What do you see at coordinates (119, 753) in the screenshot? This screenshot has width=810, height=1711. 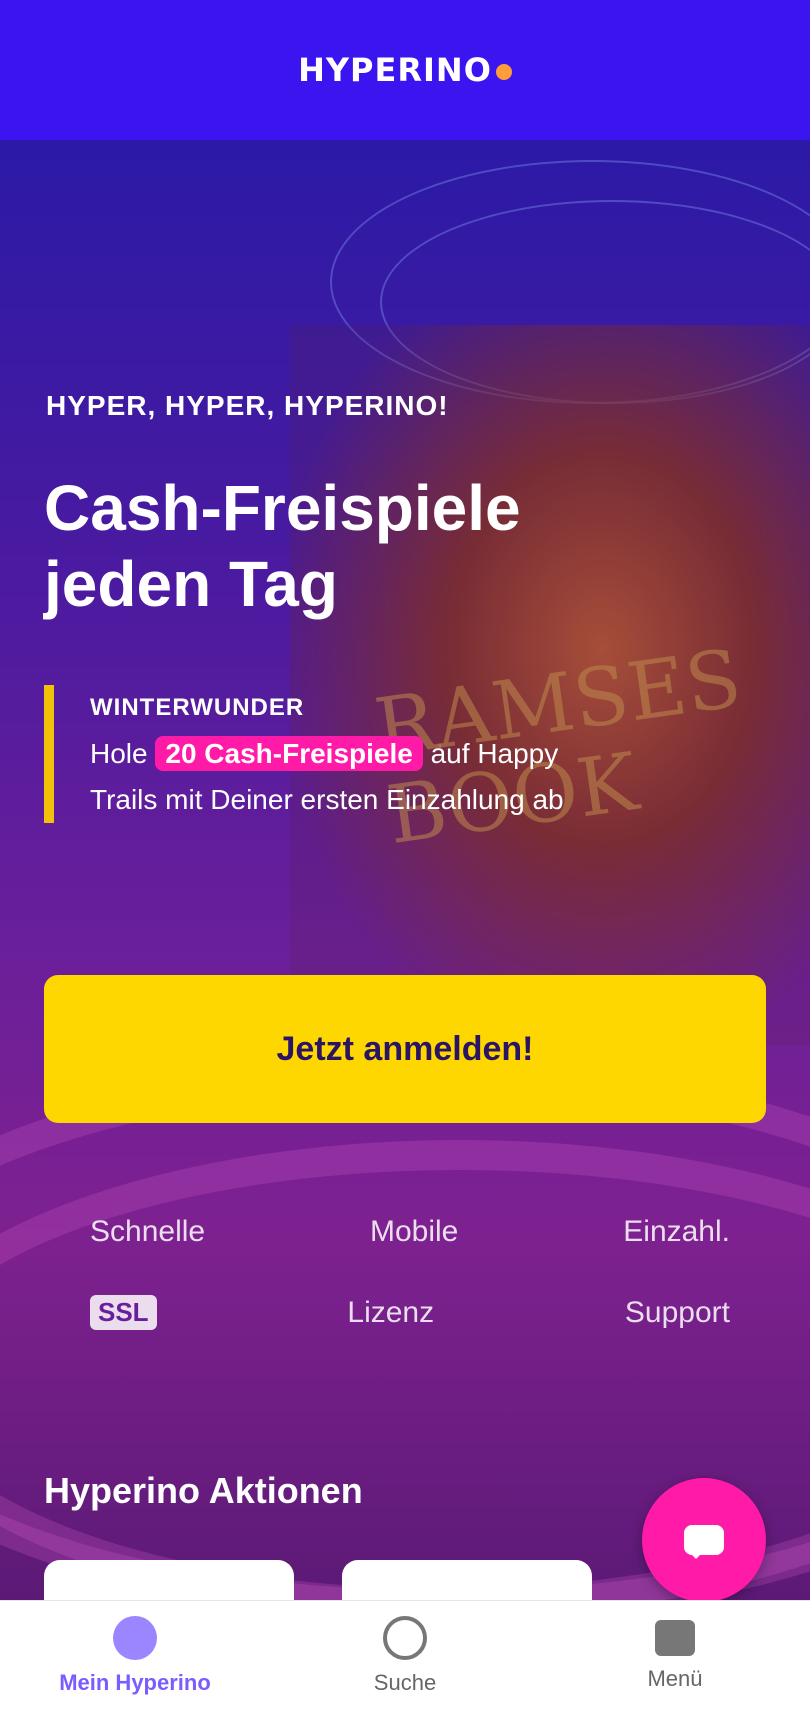 I see `promo-prefix: Hole` at bounding box center [119, 753].